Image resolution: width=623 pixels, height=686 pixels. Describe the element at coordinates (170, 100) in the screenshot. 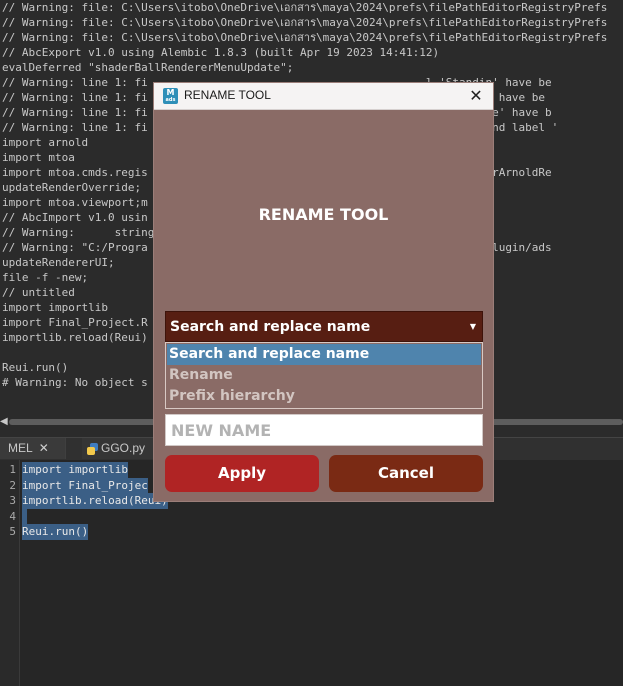

I see `app-icon-subtext: ads` at that location.